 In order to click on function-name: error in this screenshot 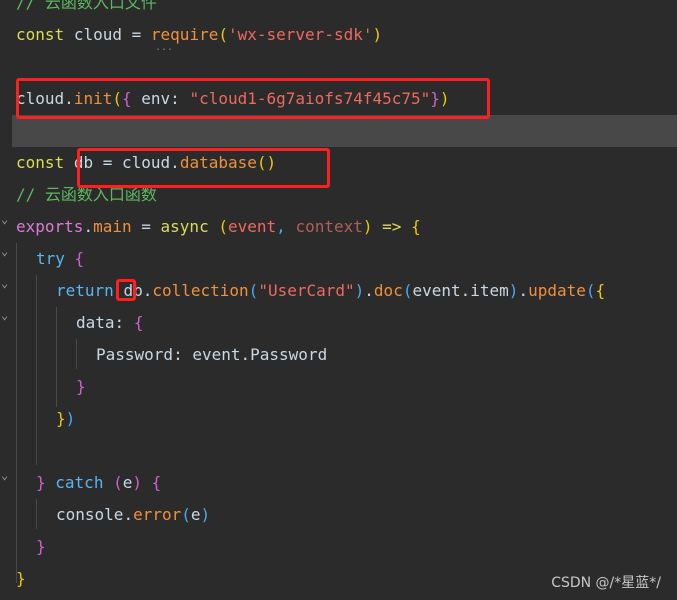, I will do `click(157, 514)`.